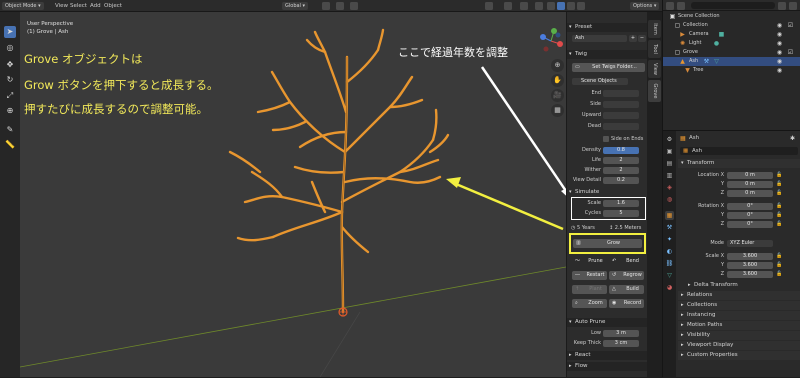 The image size is (800, 378). What do you see at coordinates (633, 38) in the screenshot?
I see `preset-add-icon: +` at bounding box center [633, 38].